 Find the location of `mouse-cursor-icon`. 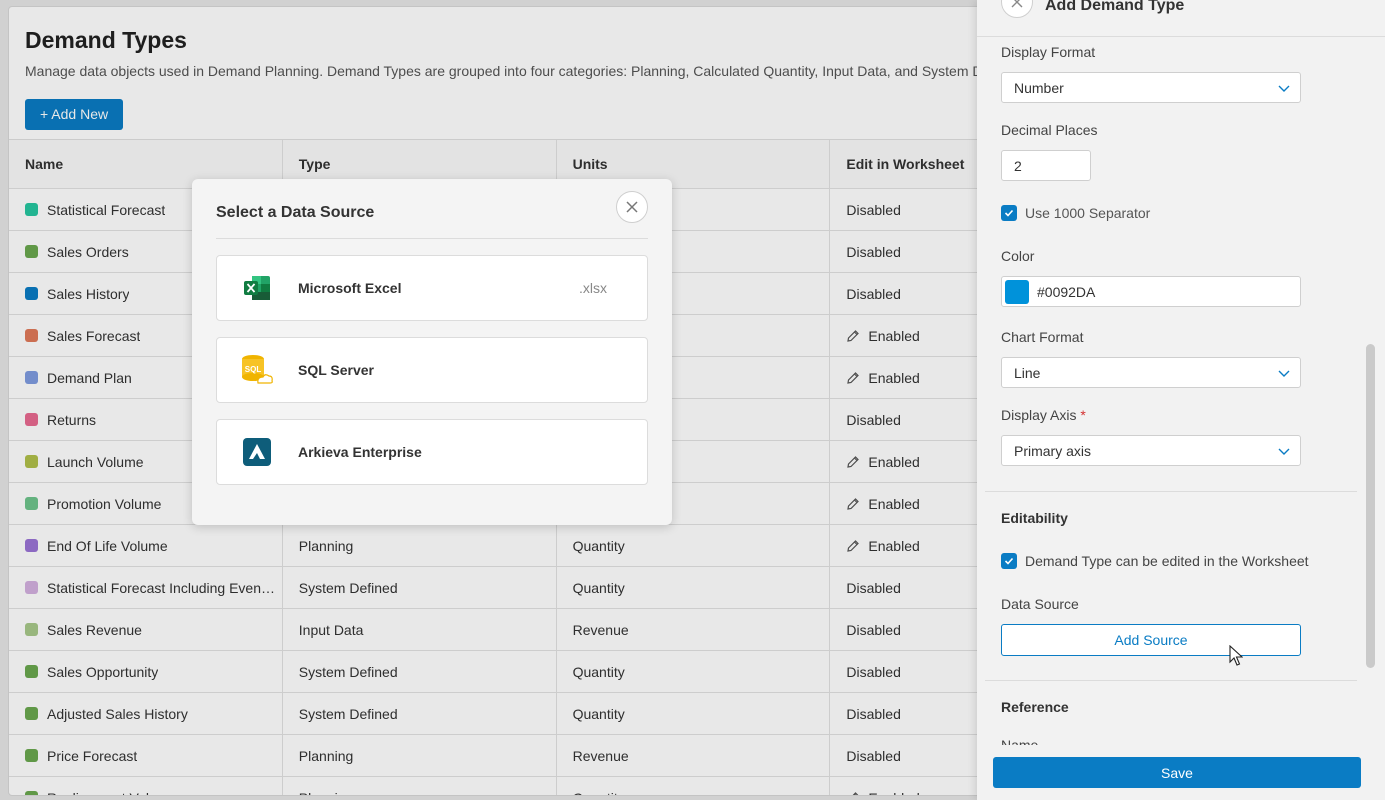

mouse-cursor-icon is located at coordinates (1236, 655).